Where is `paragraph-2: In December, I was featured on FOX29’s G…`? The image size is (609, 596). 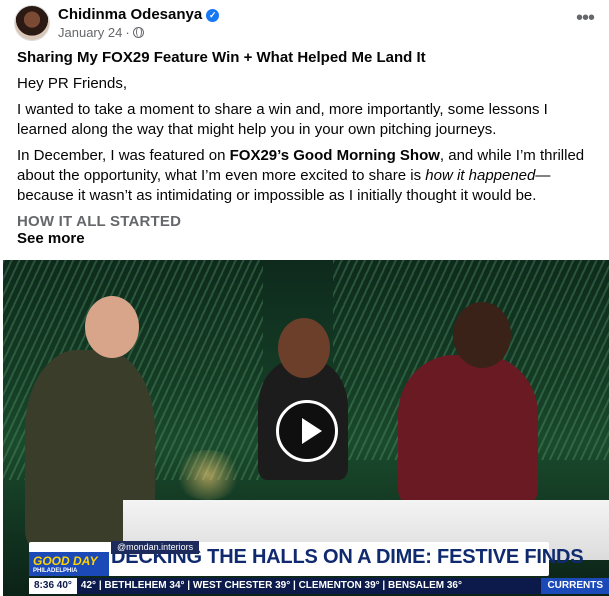
paragraph-2: In December, I was featured on FOX29’s G… is located at coordinates (308, 176).